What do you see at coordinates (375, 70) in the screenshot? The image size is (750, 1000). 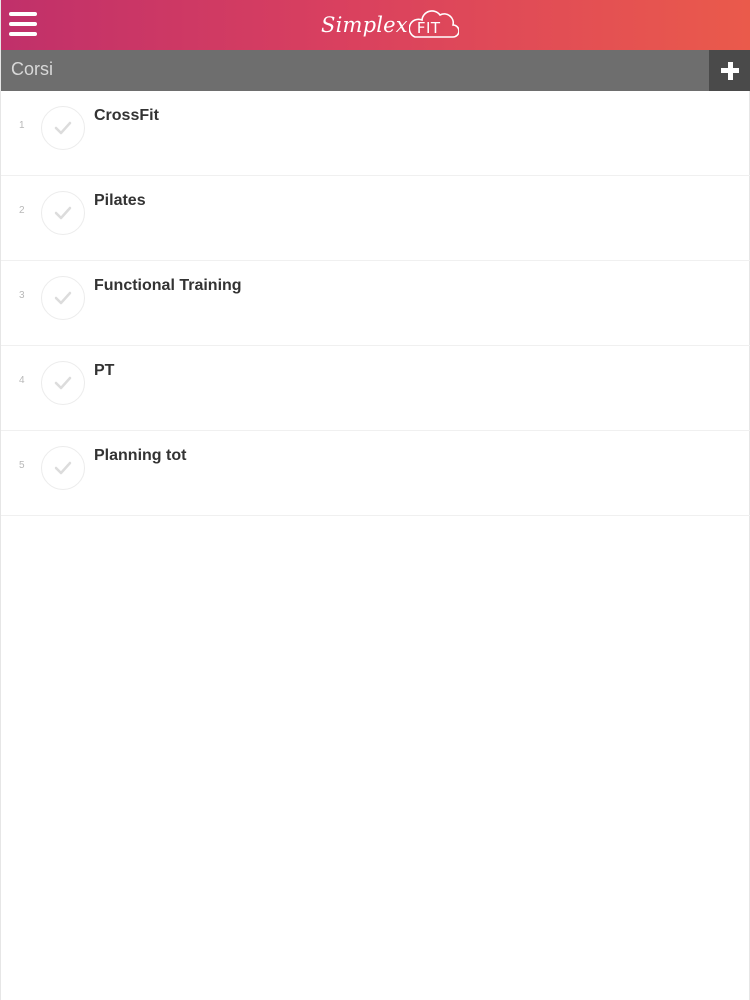 I see `section-header: Corsi` at bounding box center [375, 70].